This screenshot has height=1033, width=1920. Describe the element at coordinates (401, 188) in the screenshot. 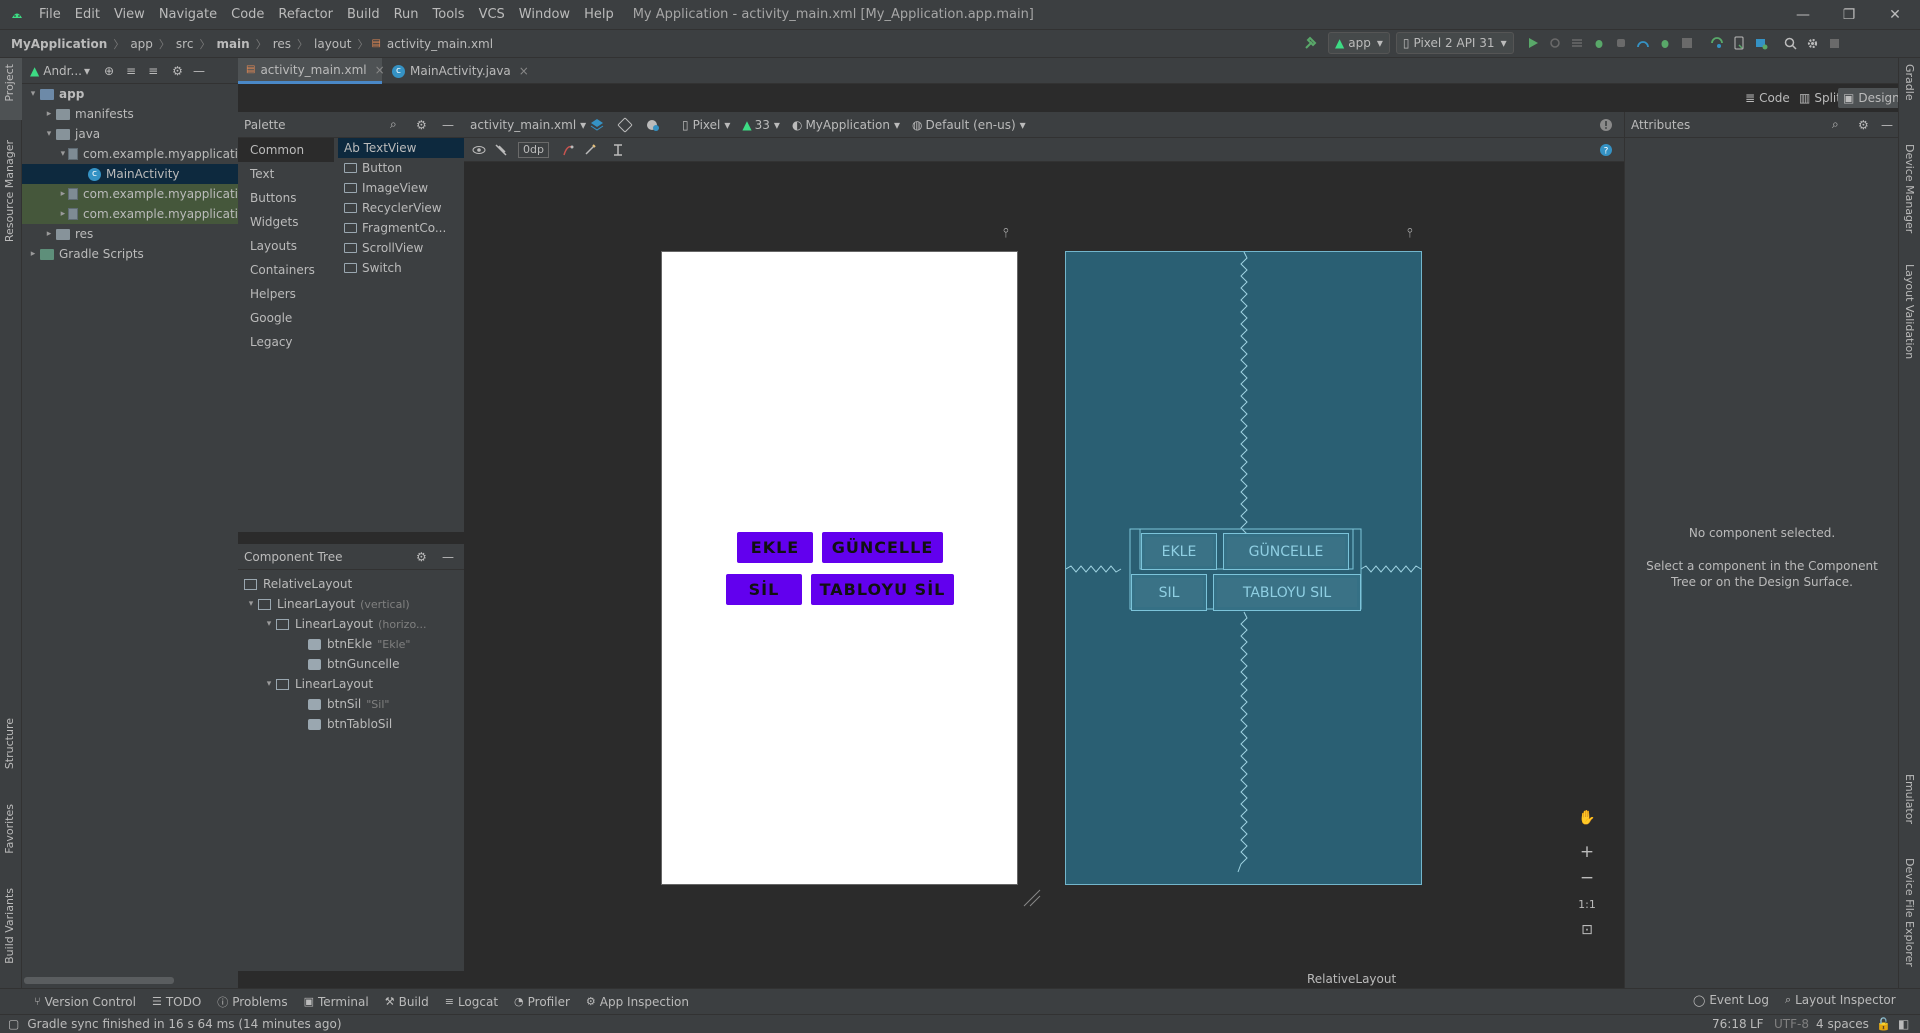

I see `palette-item: ImageView` at that location.